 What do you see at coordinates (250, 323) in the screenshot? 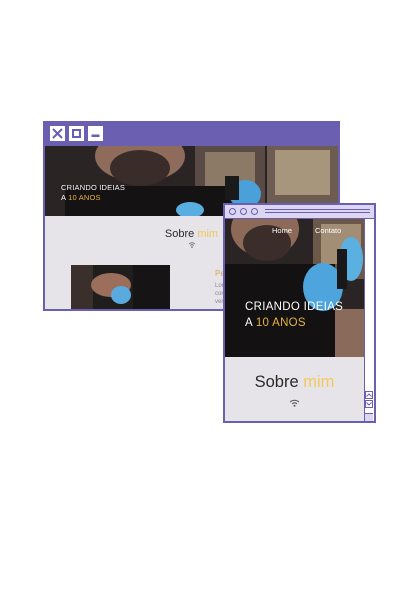
I see `mobile-hero-line2-prefix: A` at bounding box center [250, 323].